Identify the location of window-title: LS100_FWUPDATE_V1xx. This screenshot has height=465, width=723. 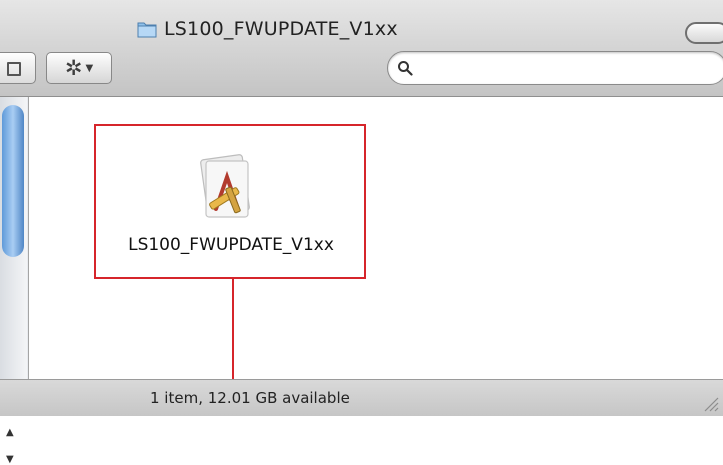
(281, 29).